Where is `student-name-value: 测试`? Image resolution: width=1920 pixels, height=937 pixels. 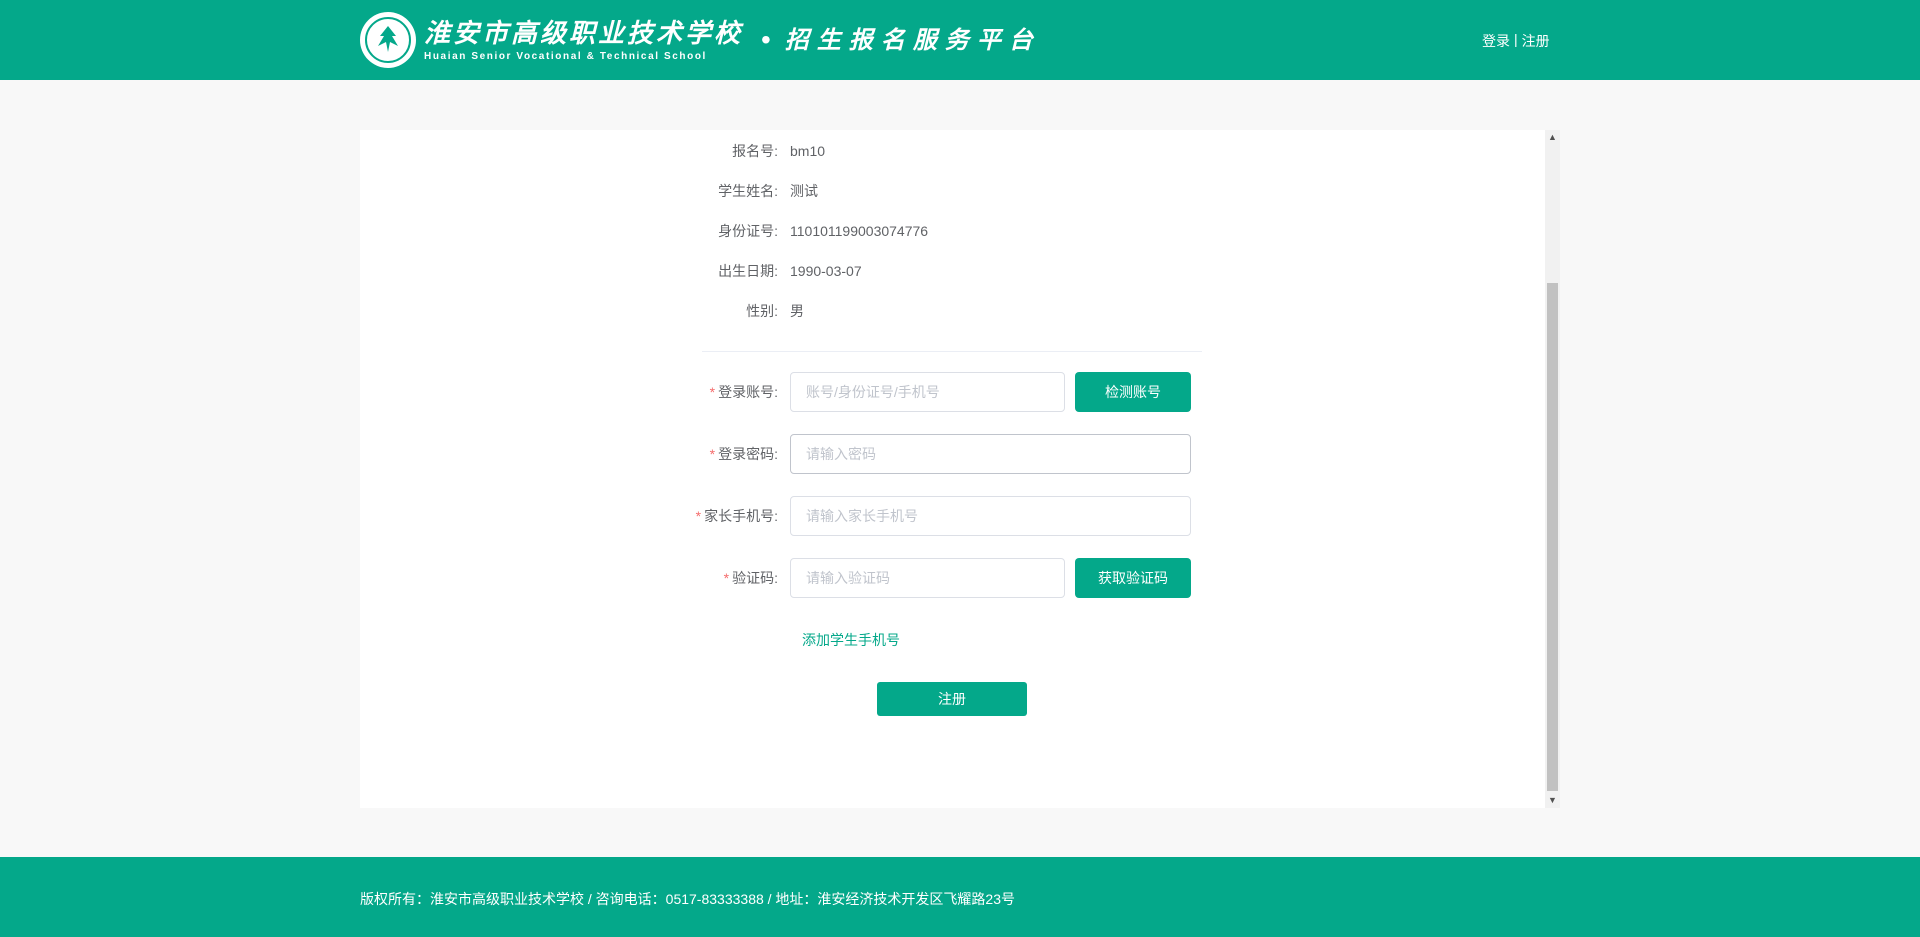
student-name-value: 测试 is located at coordinates (804, 191).